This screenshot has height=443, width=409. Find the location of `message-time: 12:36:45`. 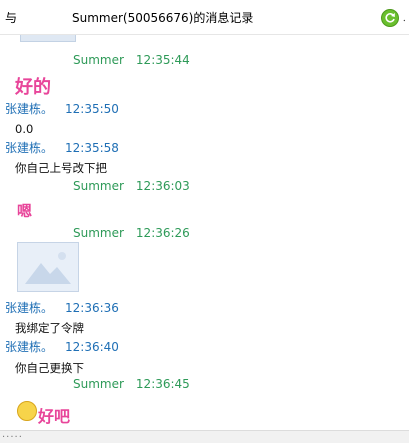

message-time: 12:36:45 is located at coordinates (162, 384).